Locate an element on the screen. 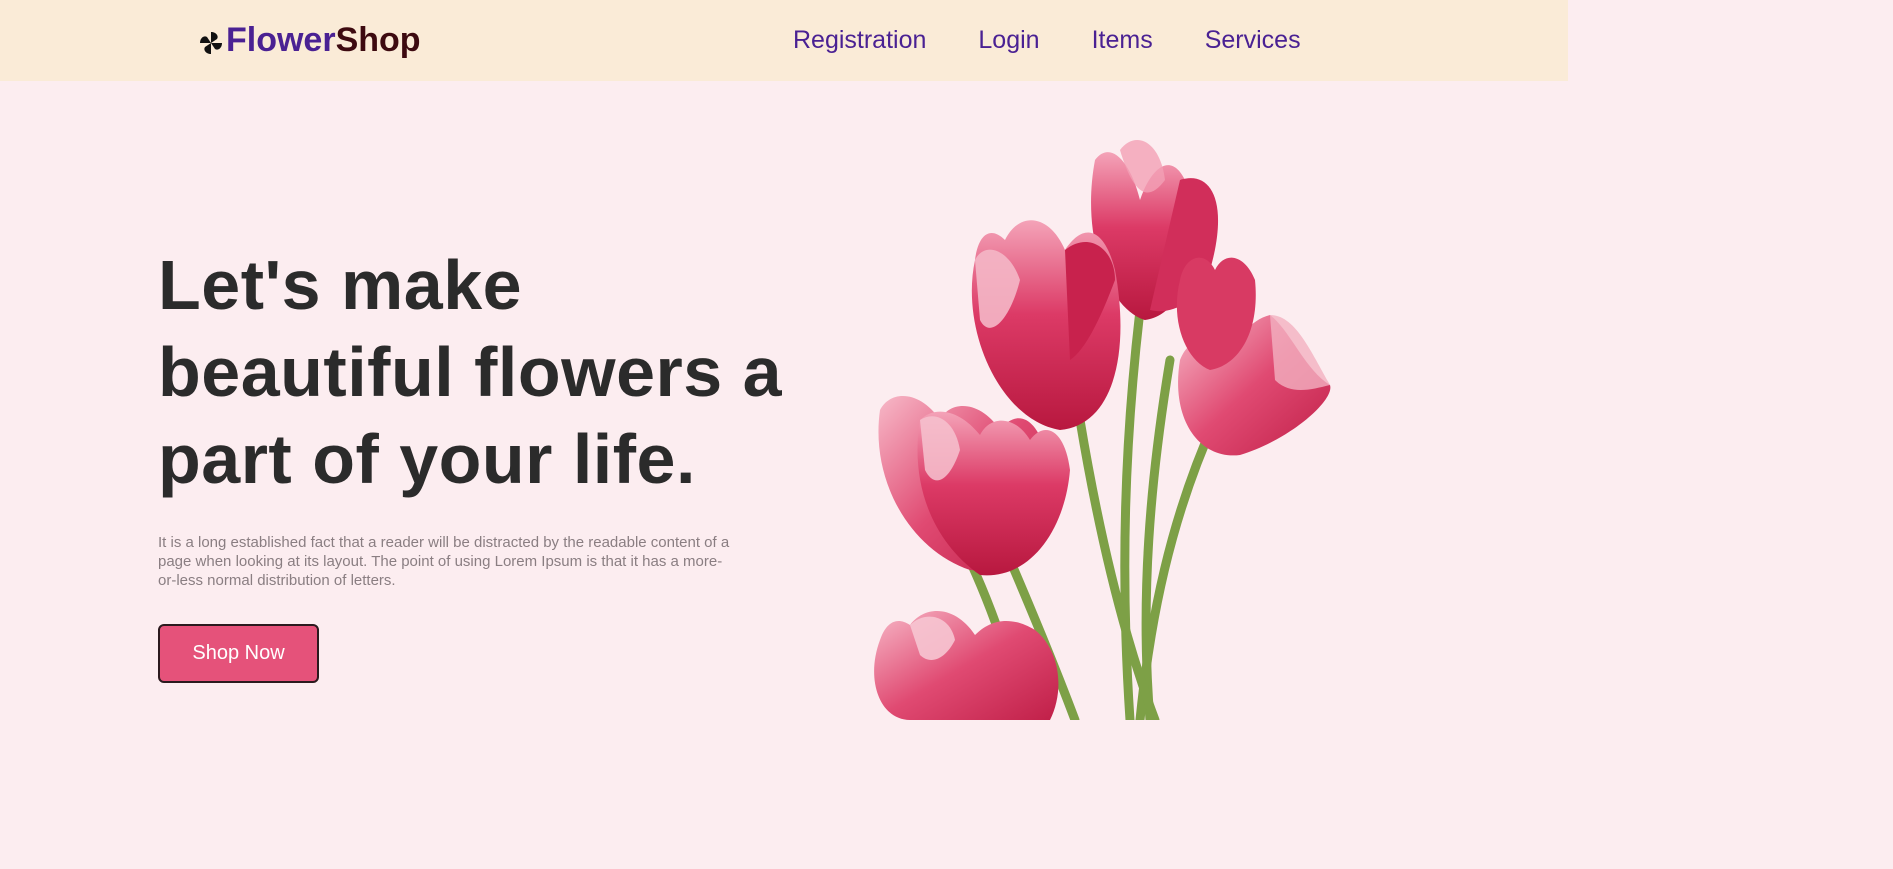 The width and height of the screenshot is (1893, 869). main-nav: Registration Login Items Services is located at coordinates (1047, 40).